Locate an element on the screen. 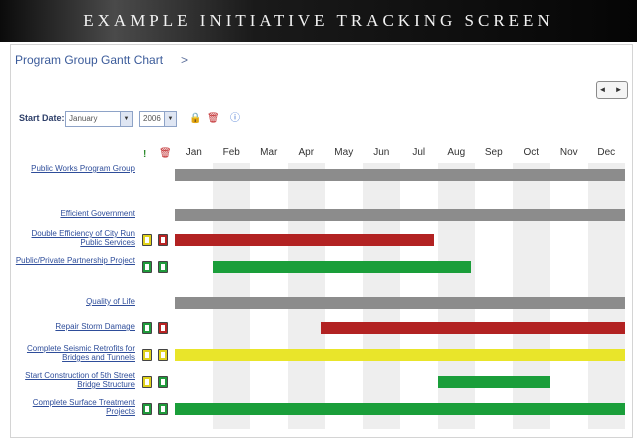 This screenshot has height=441, width=637. month-select: January ▼ is located at coordinates (99, 119).